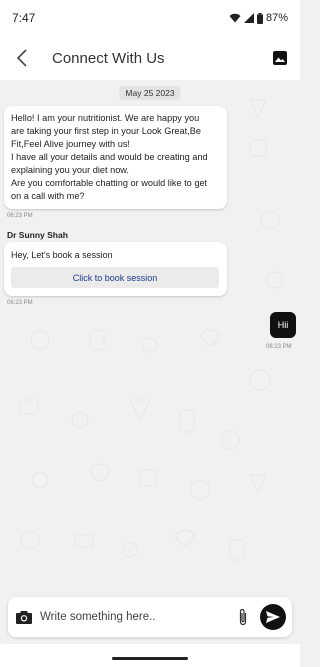 The image size is (320, 667). I want to click on paperclip-icon, so click(243, 617).